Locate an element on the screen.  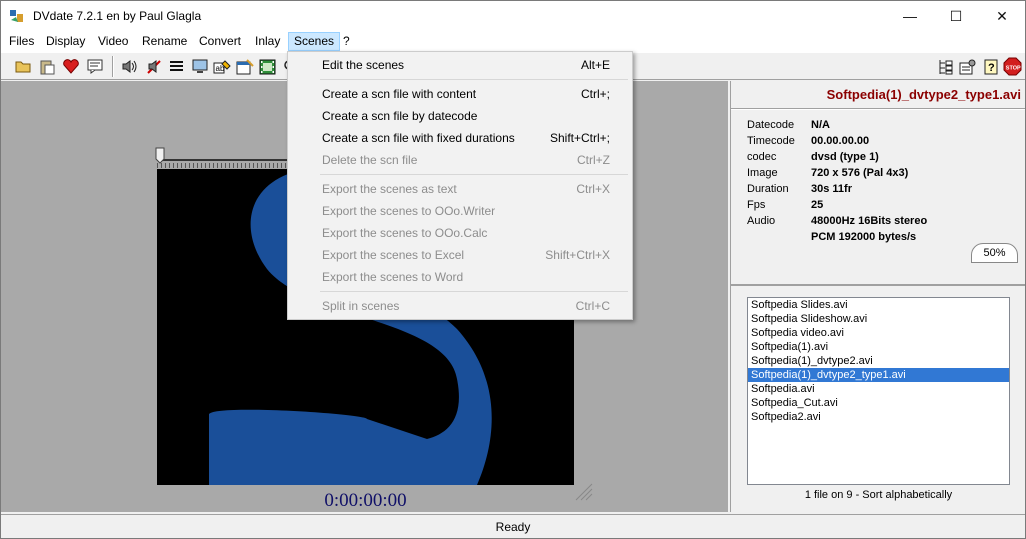
info-value-fps: 25 is located at coordinates (817, 205).